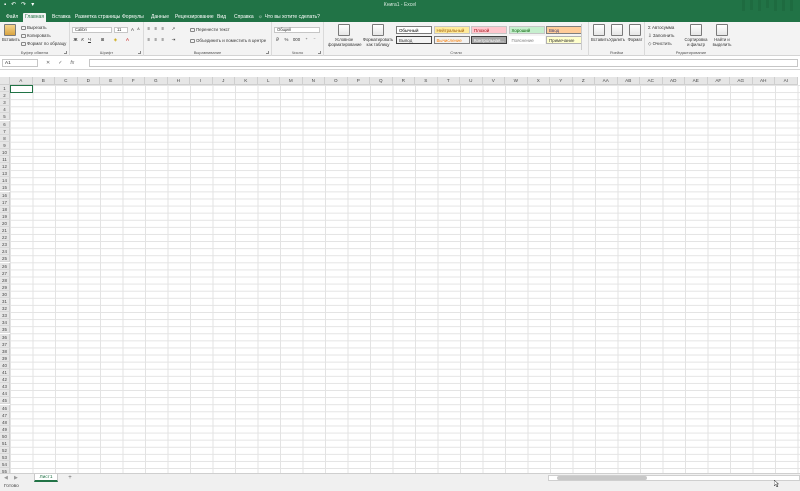 The image size is (800, 491). What do you see at coordinates (5, 202) in the screenshot?
I see `row-header: 17` at bounding box center [5, 202].